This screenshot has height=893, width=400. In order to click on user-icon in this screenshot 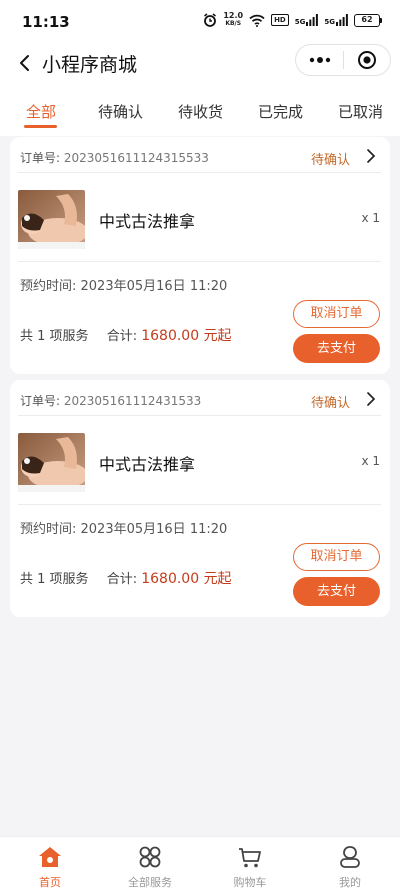, I will do `click(350, 857)`.